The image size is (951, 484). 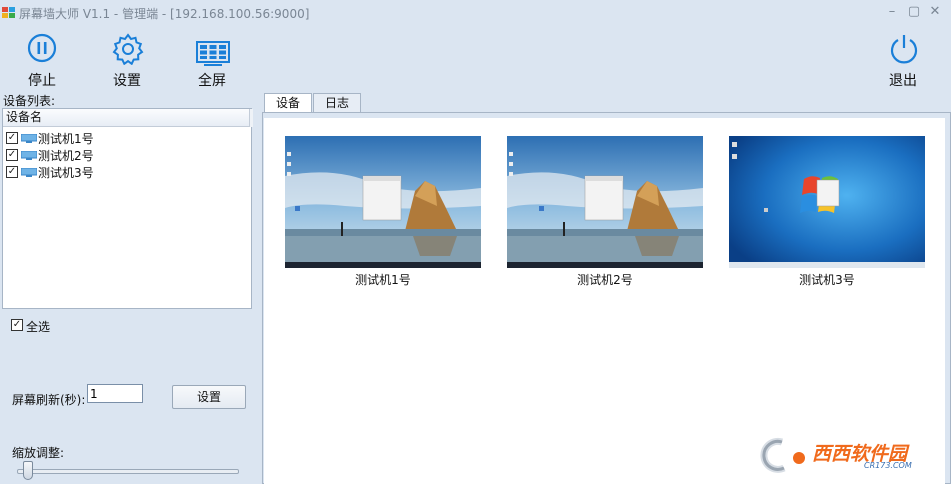 What do you see at coordinates (128, 118) in the screenshot?
I see `column-header-device-name: 设备名` at bounding box center [128, 118].